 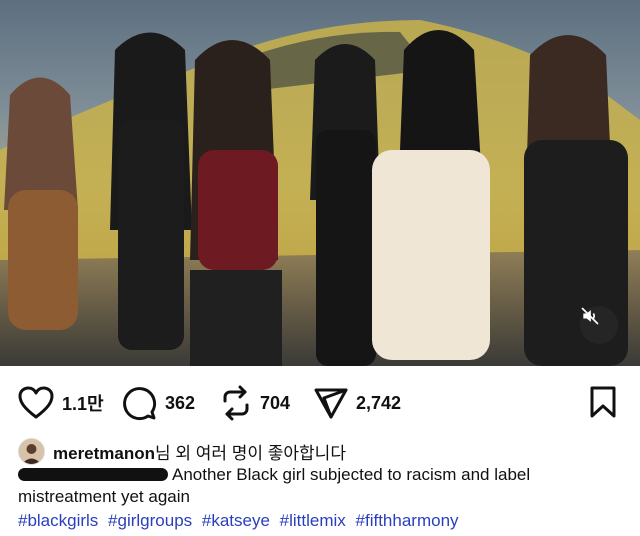 I want to click on save-button, so click(x=603, y=404).